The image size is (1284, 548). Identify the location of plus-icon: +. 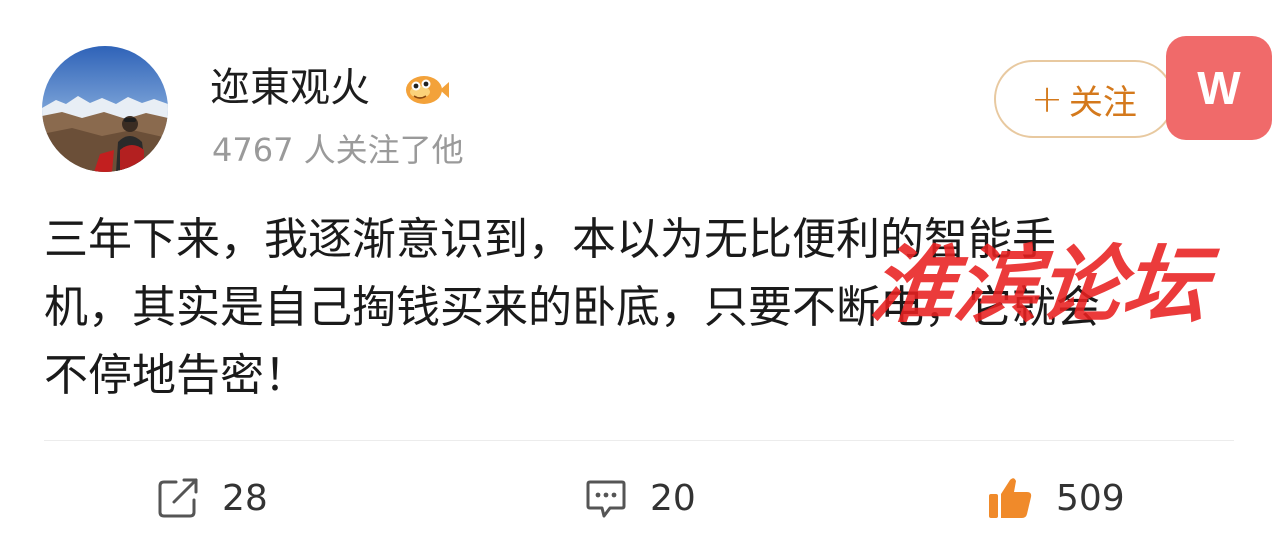
(1047, 99).